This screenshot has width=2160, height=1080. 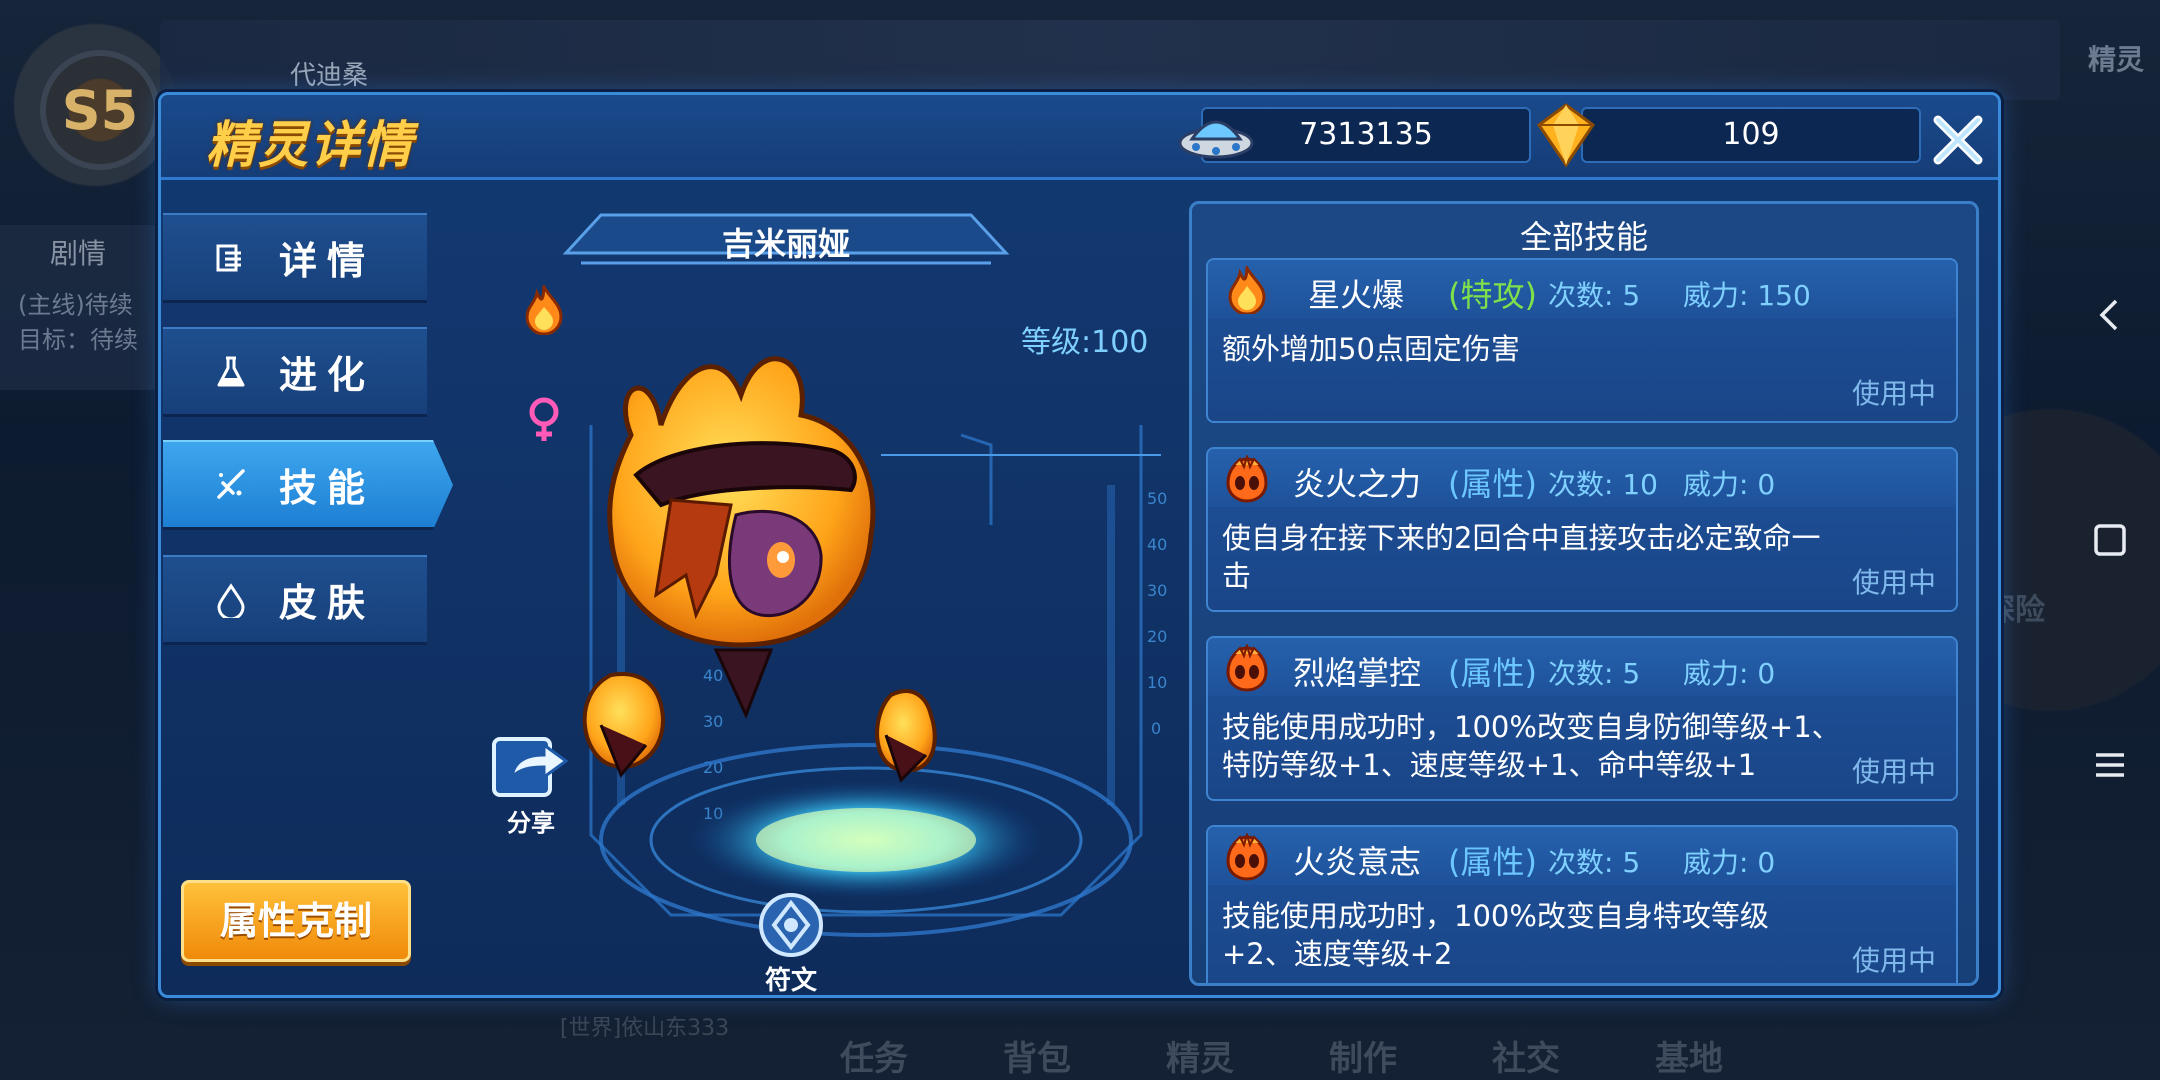 What do you see at coordinates (1747, 295) in the screenshot?
I see `skill-power: 威力: 150` at bounding box center [1747, 295].